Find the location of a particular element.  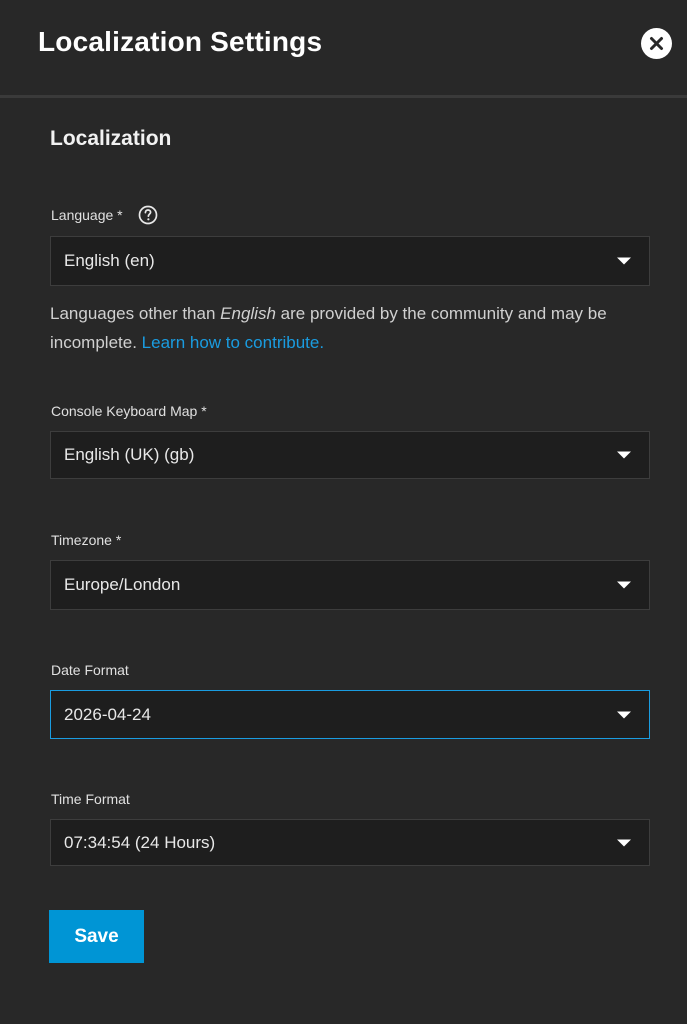

language-label: Language * is located at coordinates (87, 215).